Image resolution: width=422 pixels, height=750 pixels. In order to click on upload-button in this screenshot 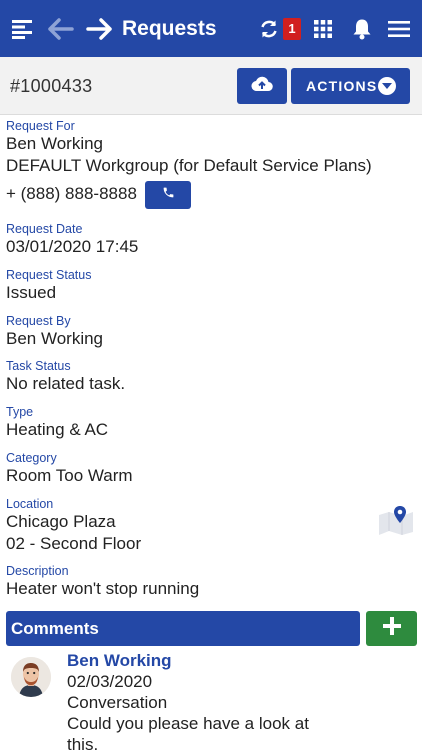, I will do `click(262, 86)`.